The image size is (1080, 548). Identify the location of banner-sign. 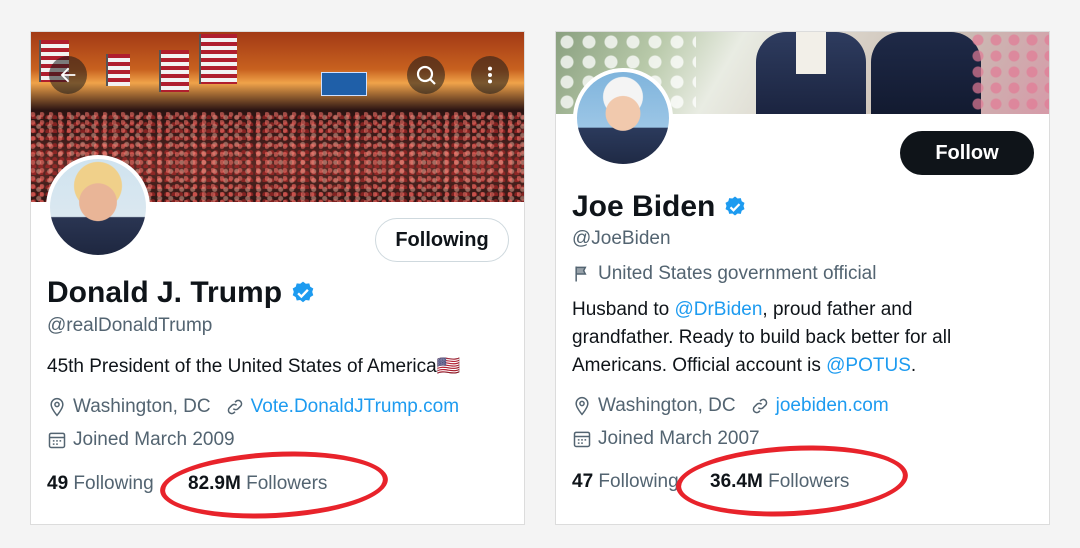
(344, 84).